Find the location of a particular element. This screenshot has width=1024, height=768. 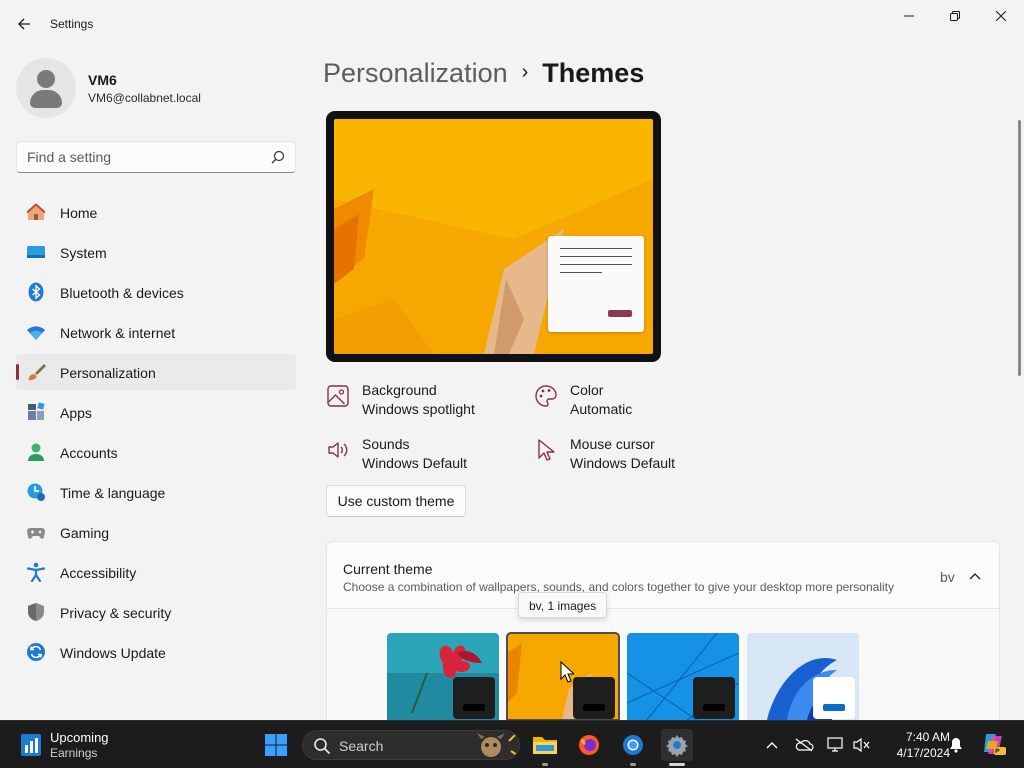

user-profile: VM6 VM6@collabnet.local is located at coordinates (156, 88).